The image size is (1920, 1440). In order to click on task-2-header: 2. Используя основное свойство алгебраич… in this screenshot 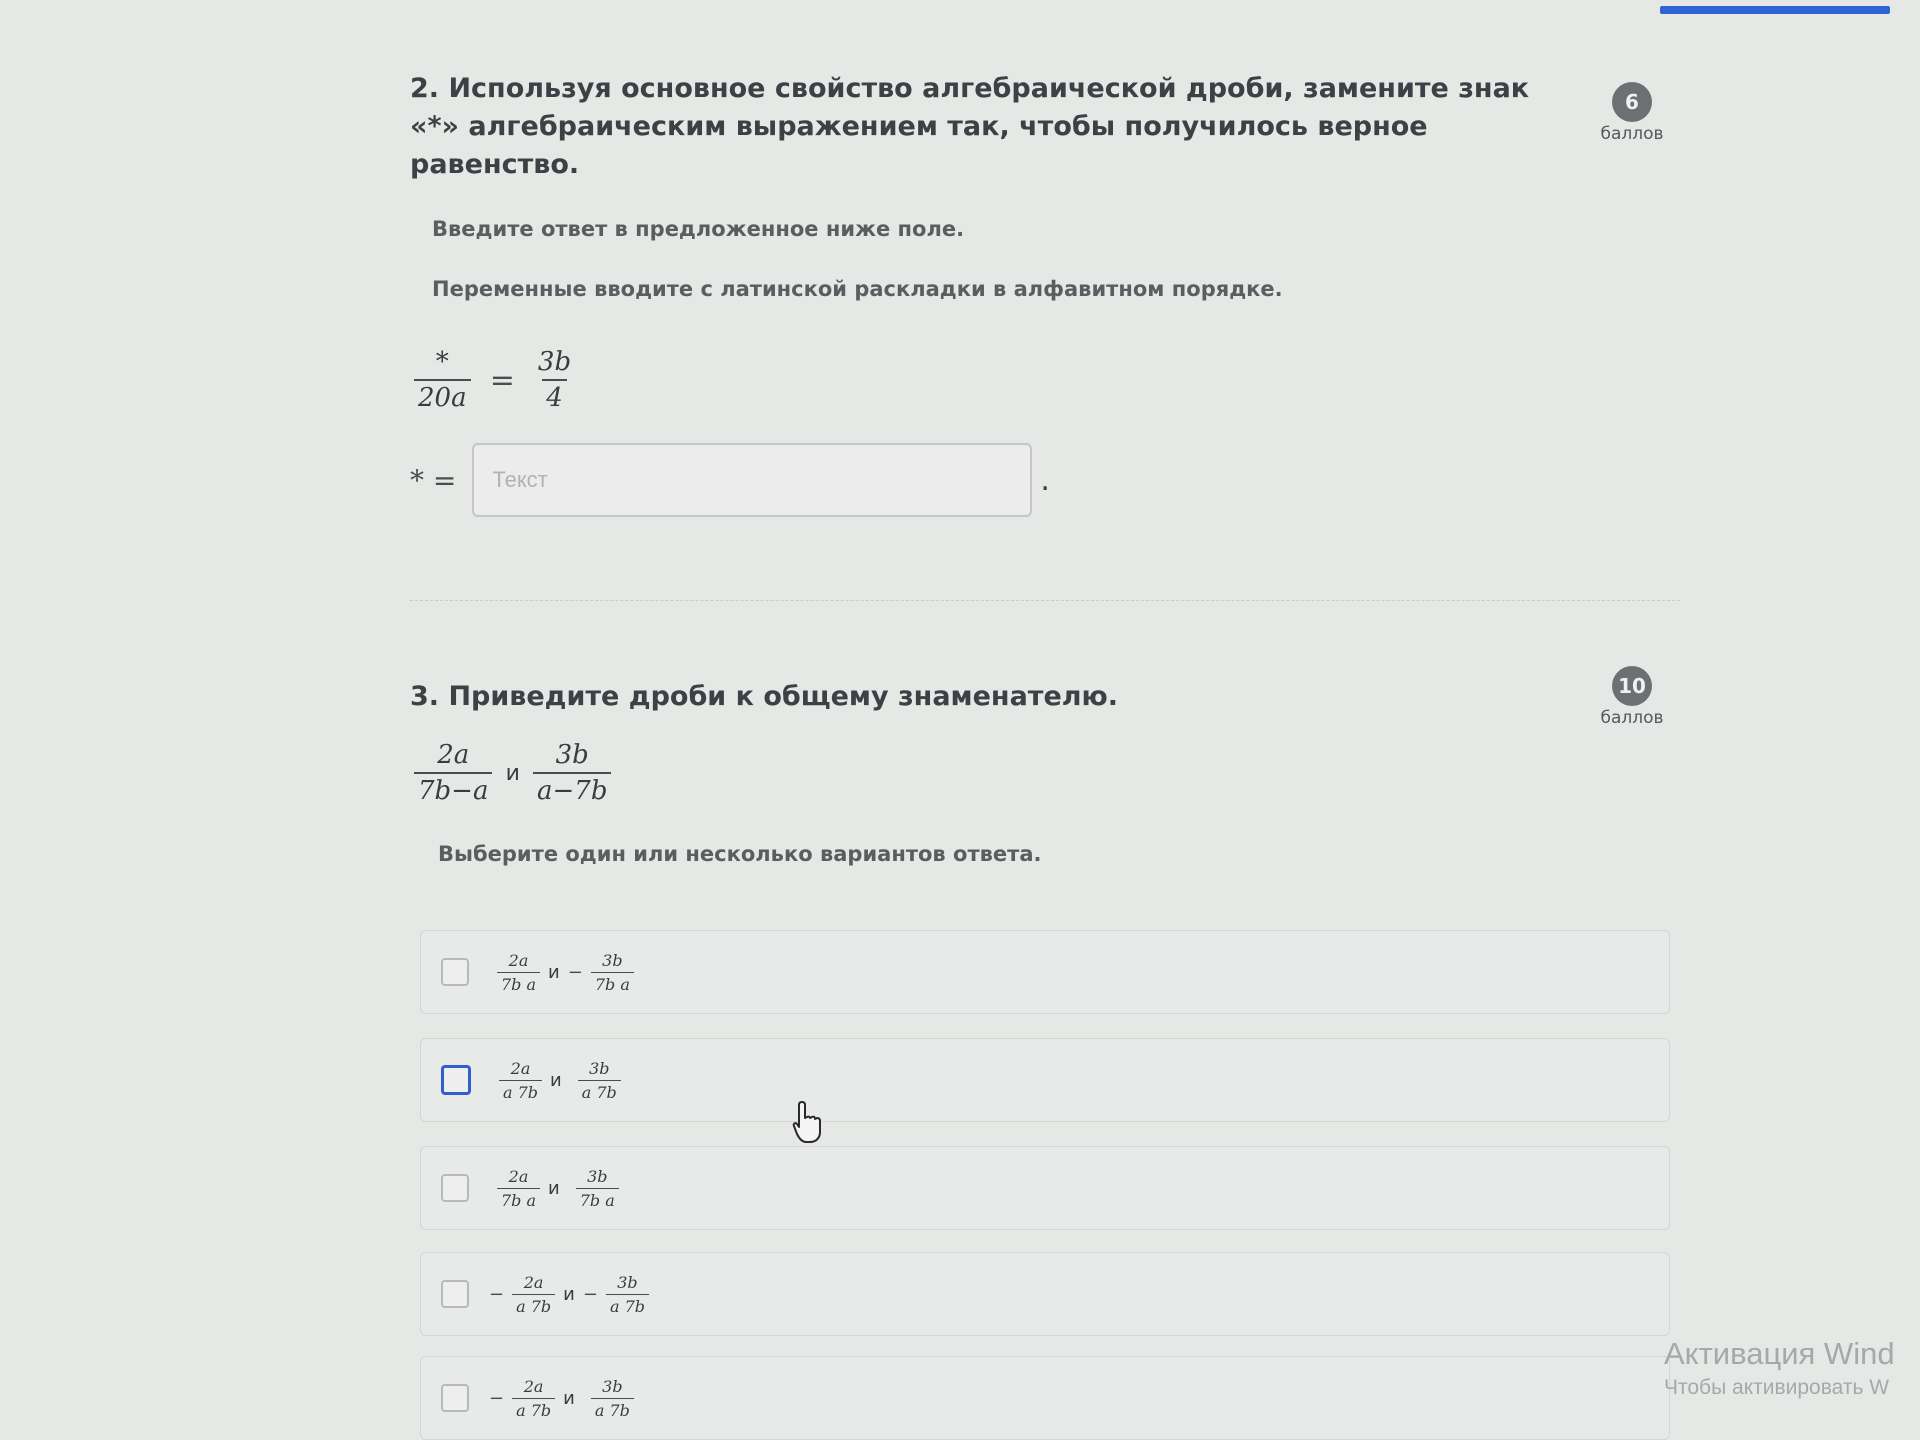, I will do `click(1045, 127)`.